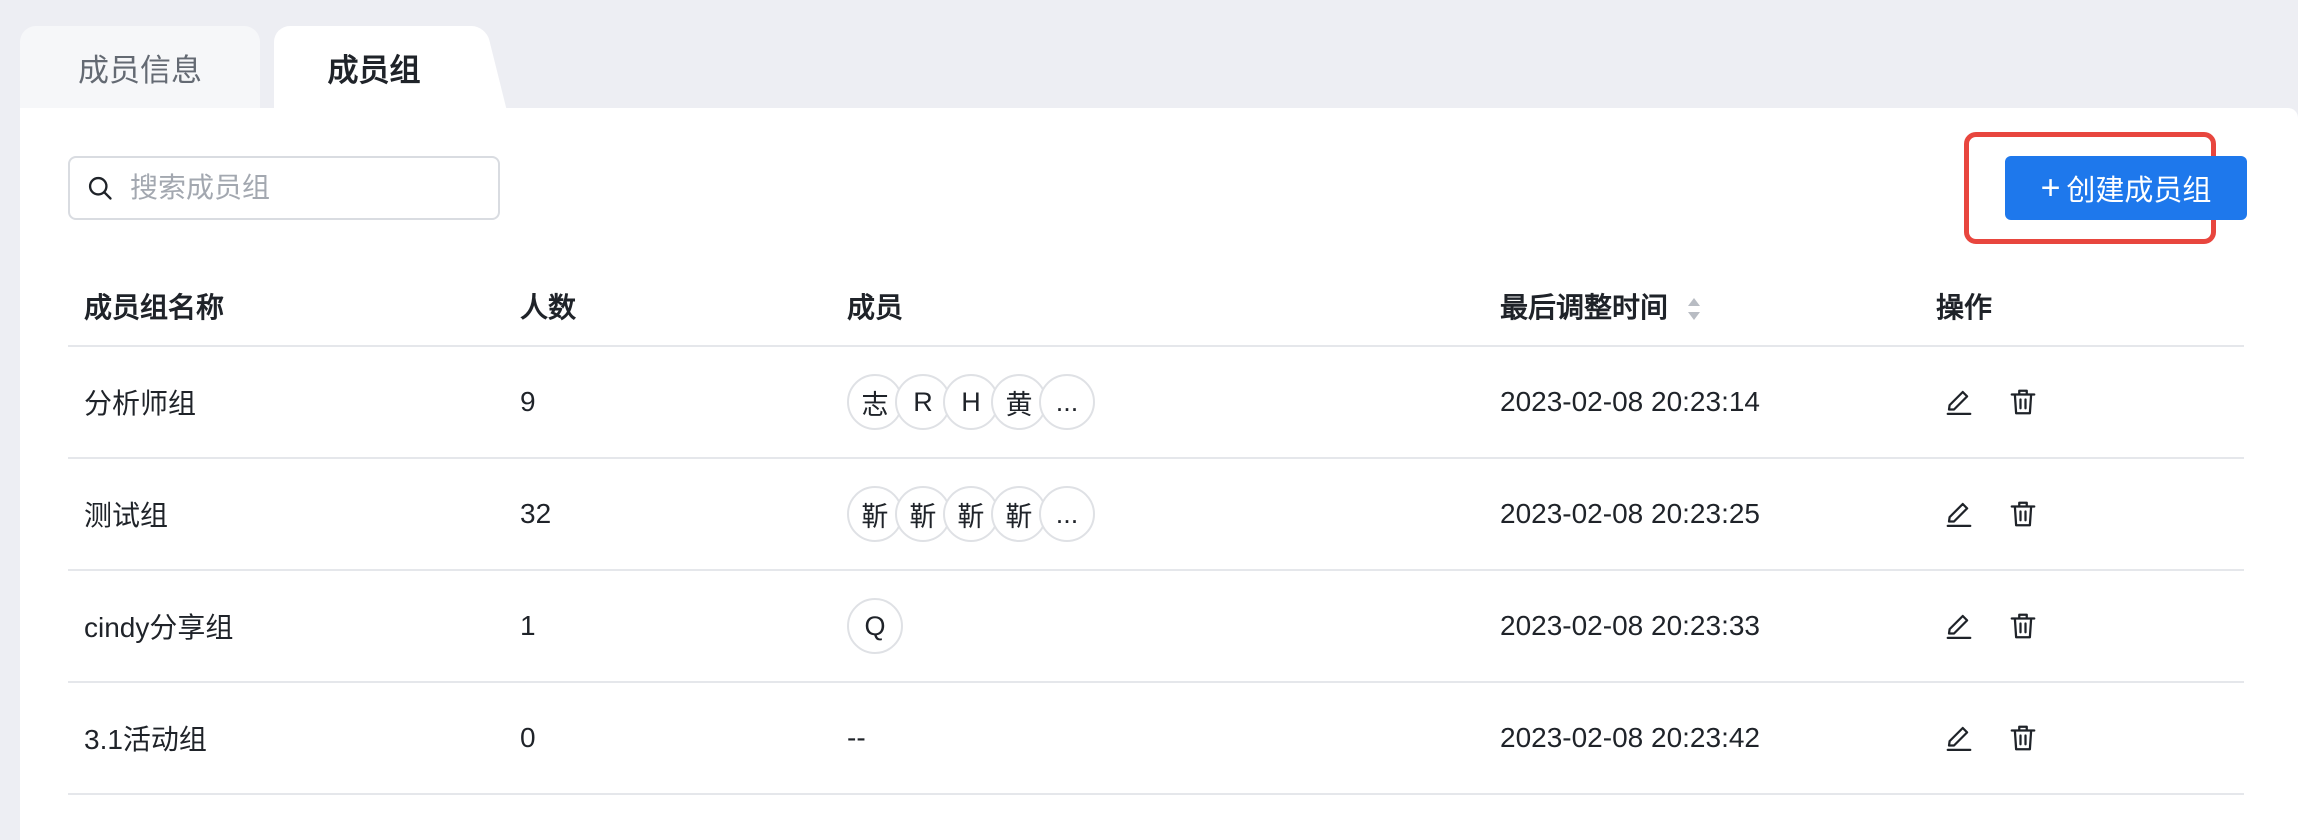 The height and width of the screenshot is (840, 2298). I want to click on table-row: 测试组 32 靳 靳 靳 靳 ... 2023-02-08 20:23:25, so click(1156, 514).